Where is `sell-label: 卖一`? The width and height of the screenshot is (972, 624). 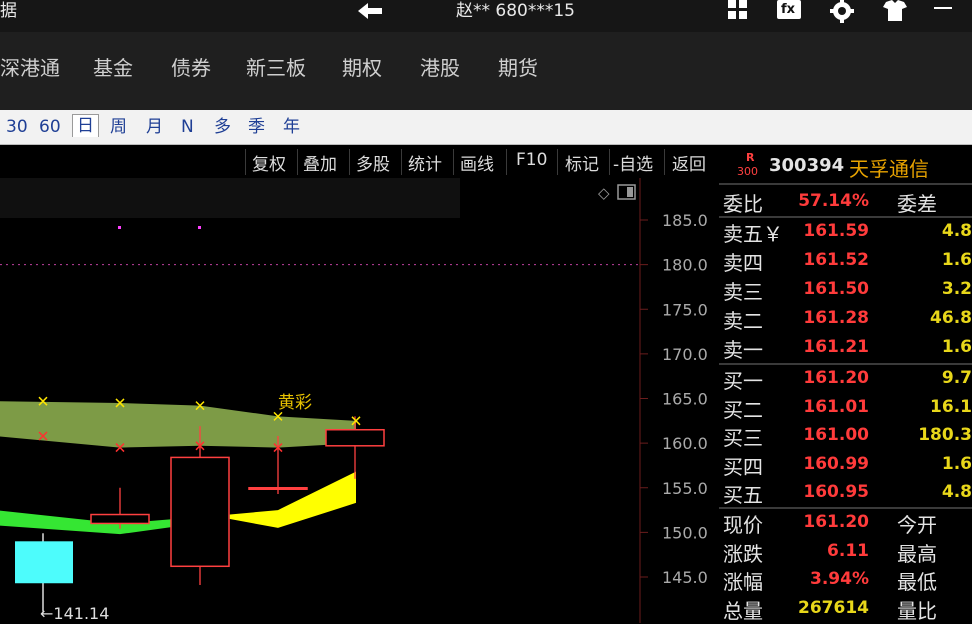 sell-label: 卖一 is located at coordinates (743, 350).